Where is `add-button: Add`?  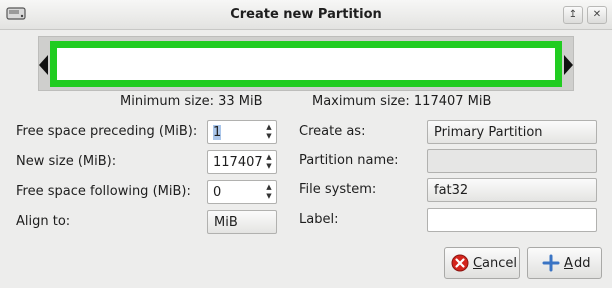 add-button: Add is located at coordinates (564, 263).